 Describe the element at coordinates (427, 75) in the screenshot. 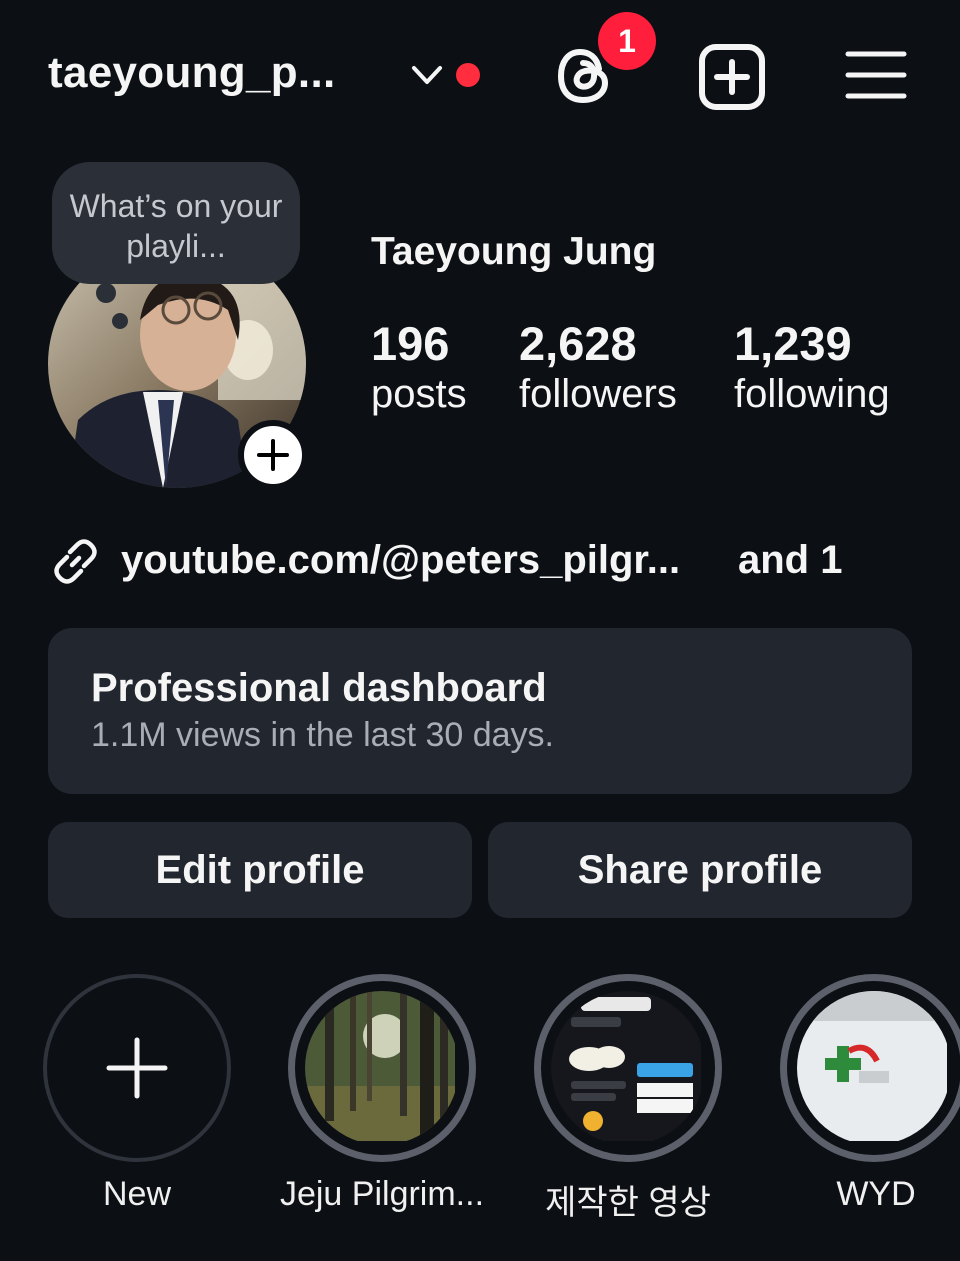

I see `chevron-down-icon` at that location.